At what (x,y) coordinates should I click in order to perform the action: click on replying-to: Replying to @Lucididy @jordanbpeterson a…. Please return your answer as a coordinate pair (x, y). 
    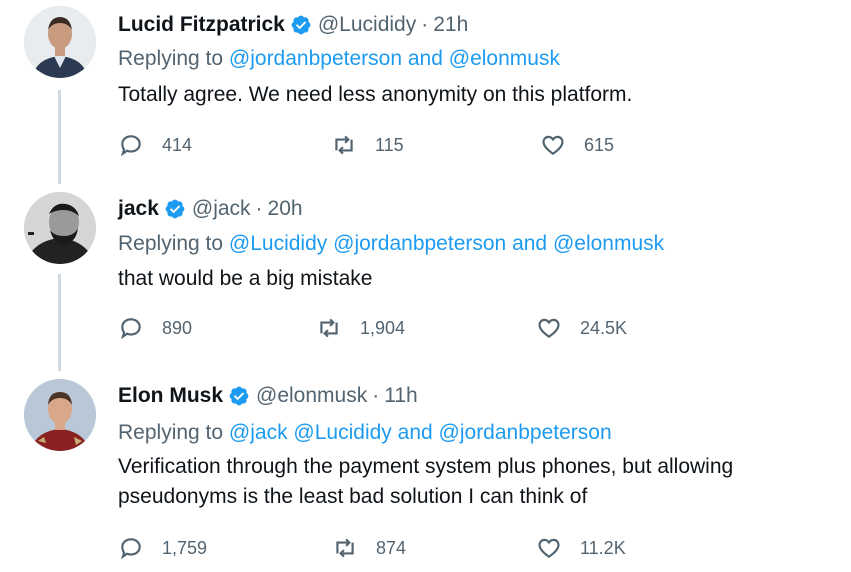
    Looking at the image, I should click on (391, 244).